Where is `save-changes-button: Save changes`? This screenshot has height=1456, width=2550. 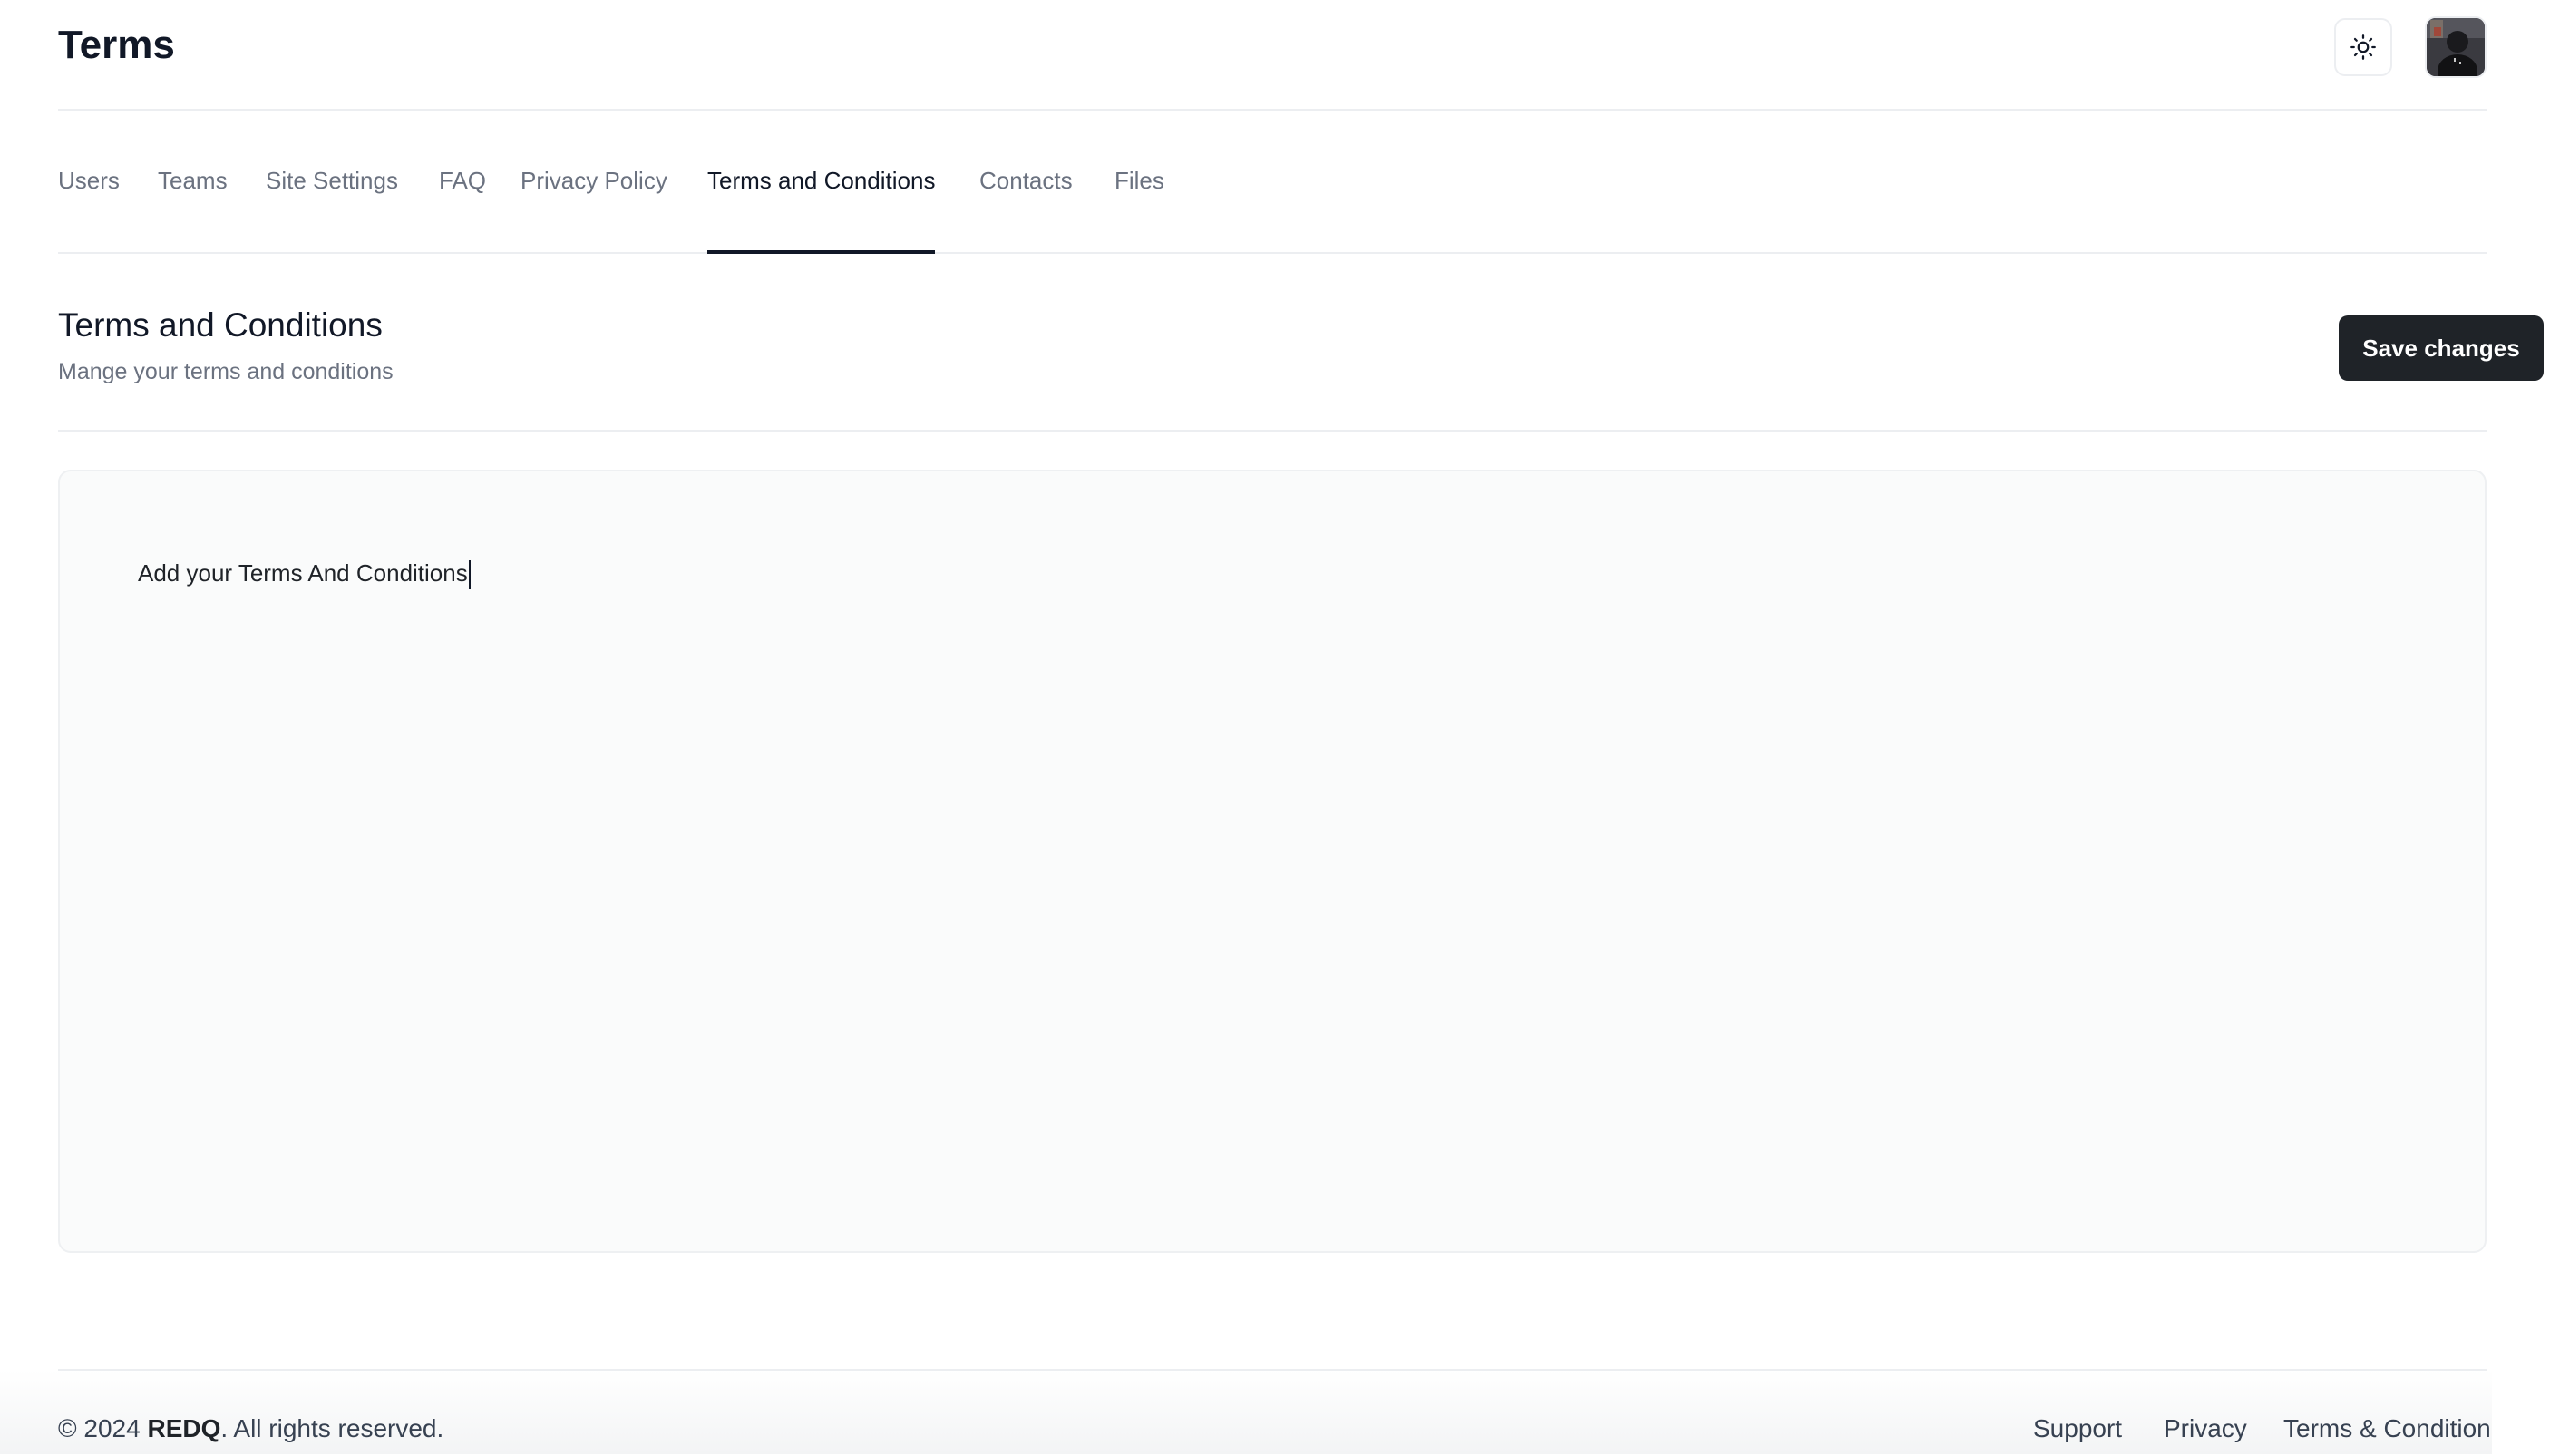
save-changes-button: Save changes is located at coordinates (2441, 348).